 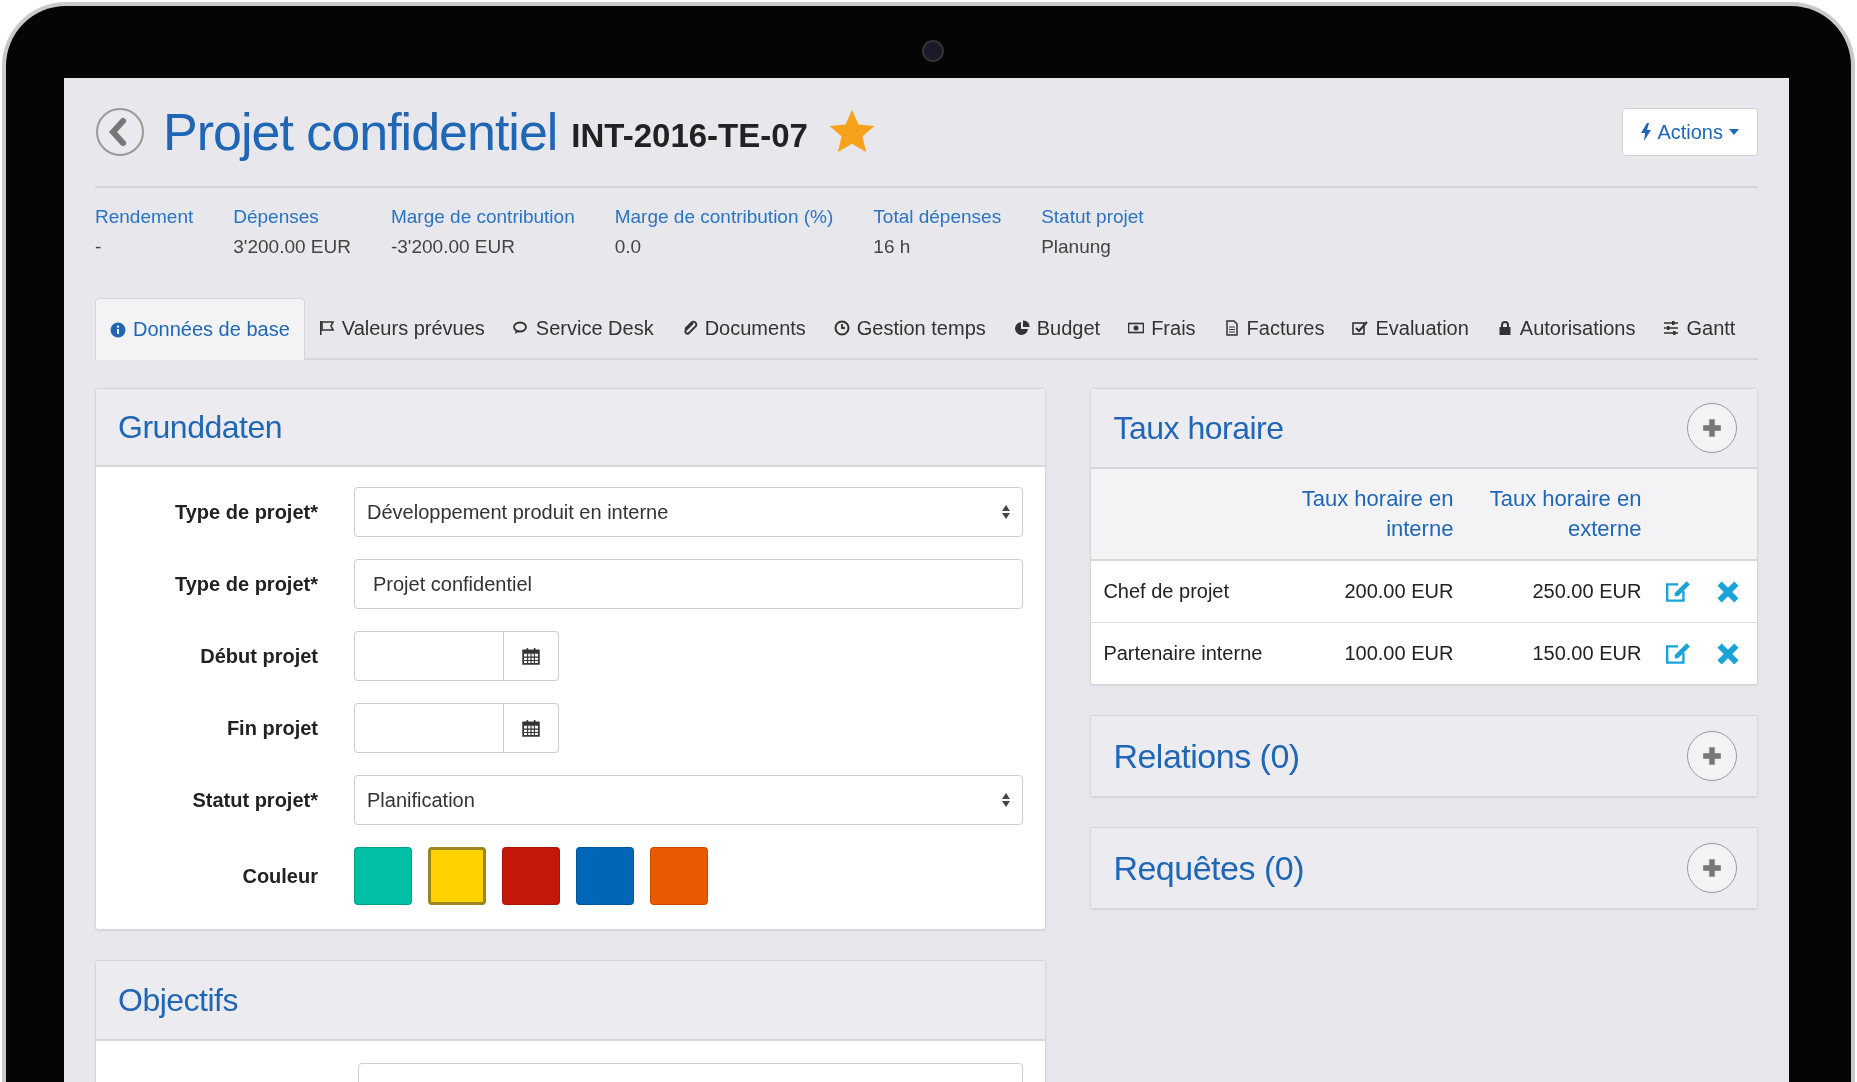 What do you see at coordinates (482, 217) in the screenshot?
I see `metric-label: Marge de contribution` at bounding box center [482, 217].